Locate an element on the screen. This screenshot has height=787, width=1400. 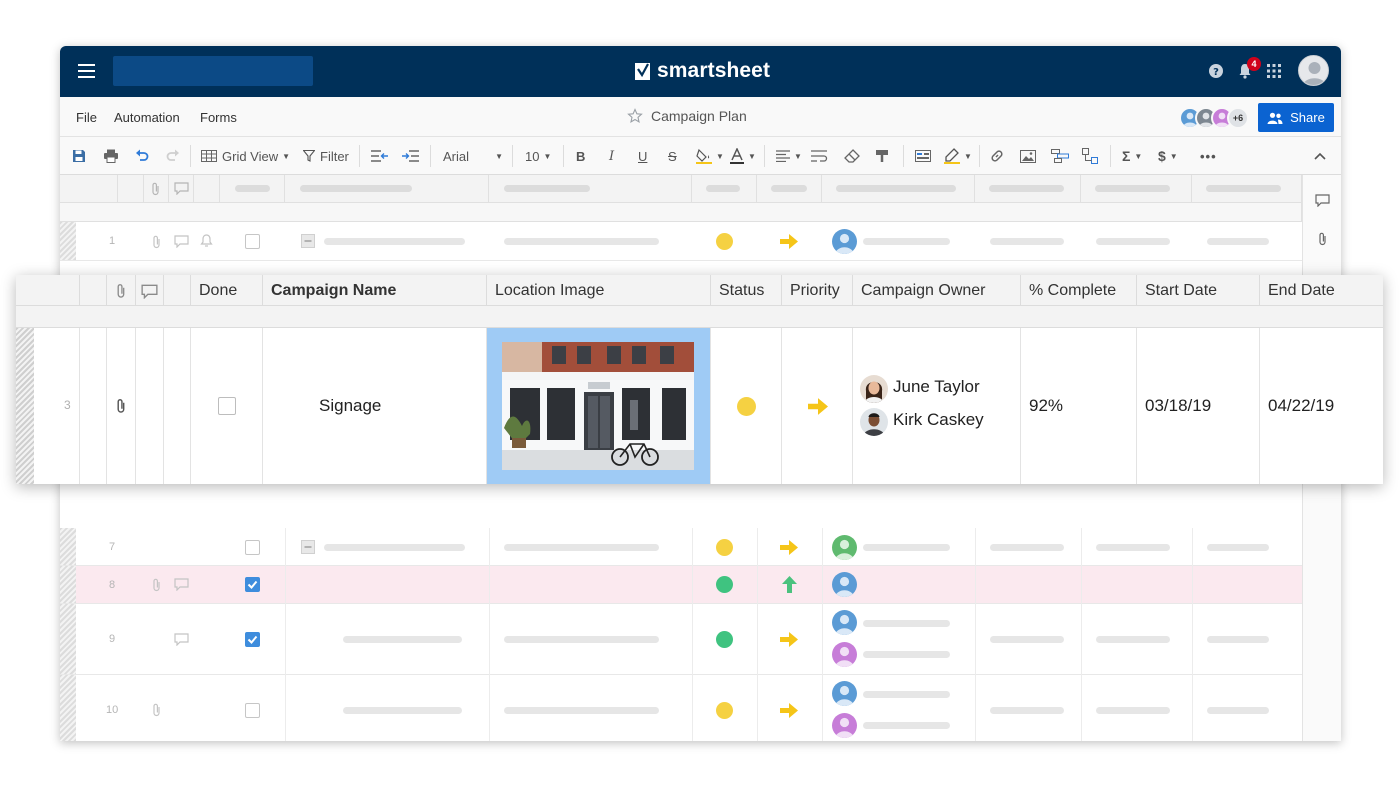
image-icon is located at coordinates (1028, 156).